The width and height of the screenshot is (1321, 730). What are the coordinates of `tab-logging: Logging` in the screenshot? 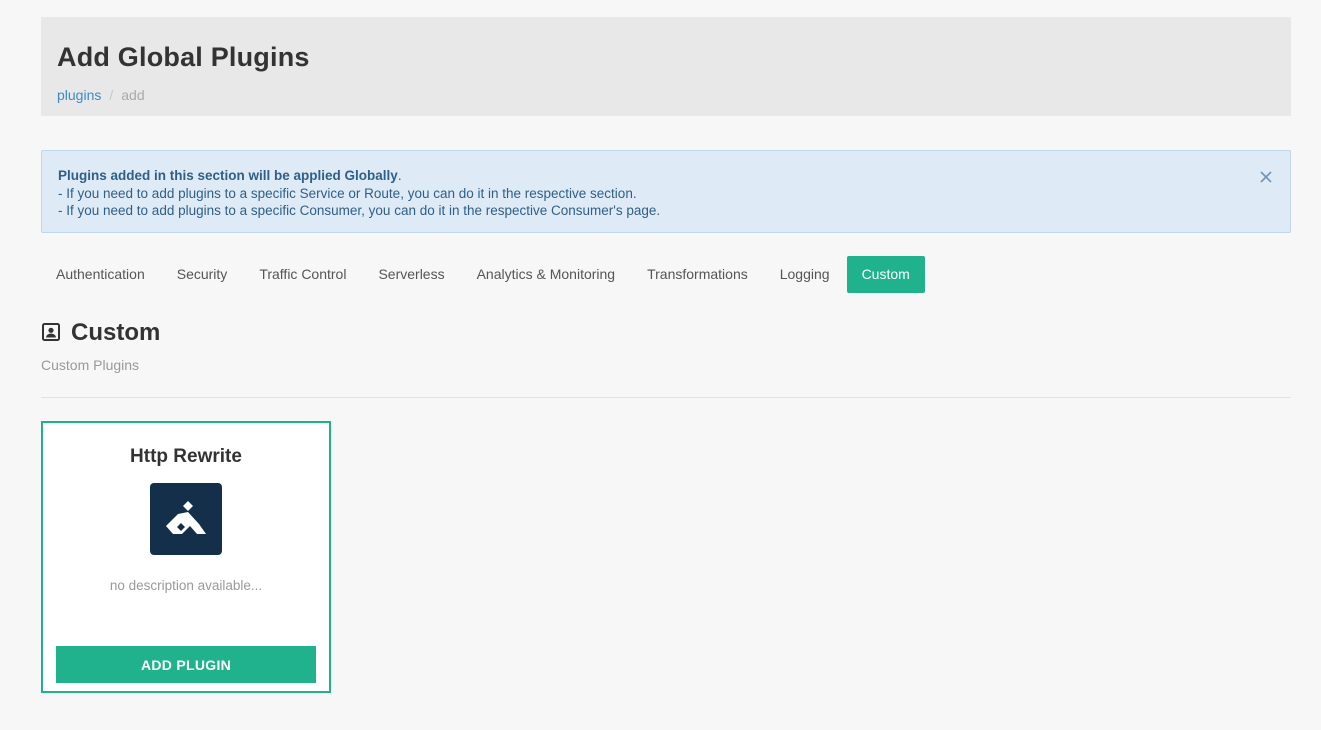 It's located at (805, 274).